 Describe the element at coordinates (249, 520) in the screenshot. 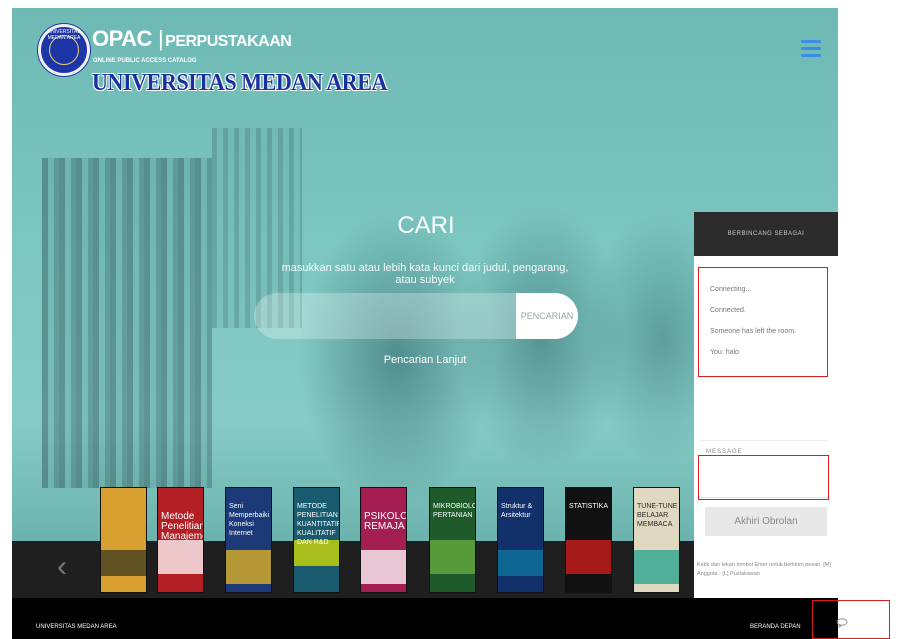

I see `book-title: Seni Memperbaiki Koneksi Internet` at that location.